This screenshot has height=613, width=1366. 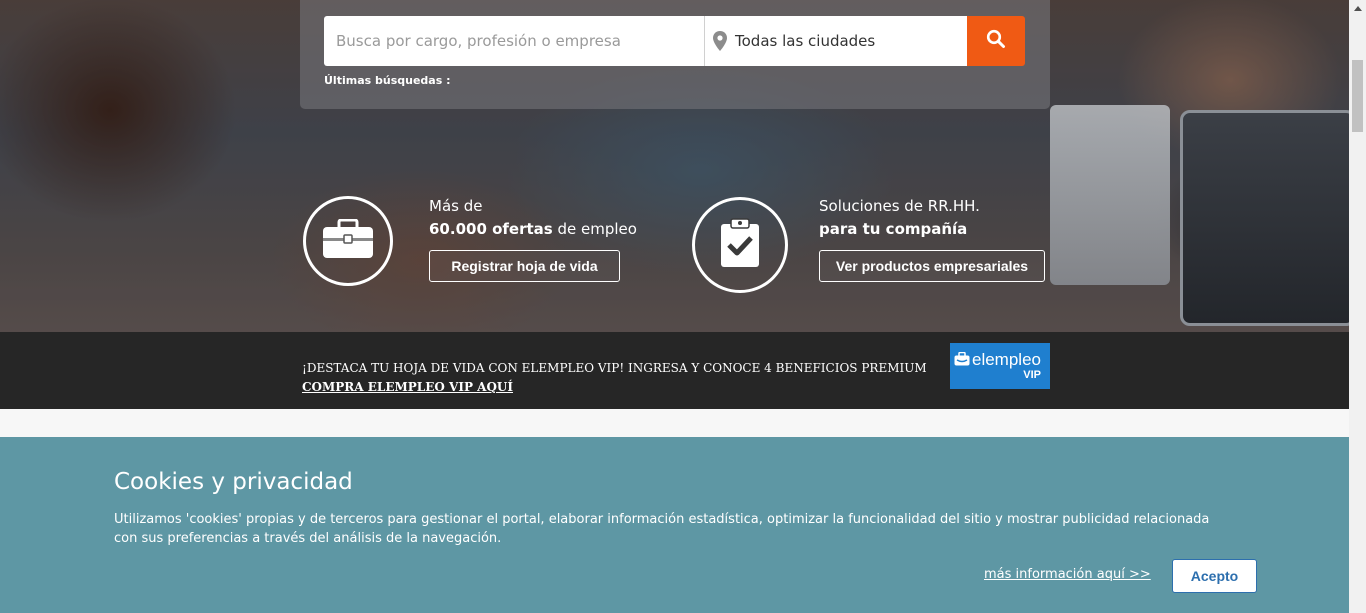 I want to click on hr-line2: para tu compañía, so click(x=899, y=229).